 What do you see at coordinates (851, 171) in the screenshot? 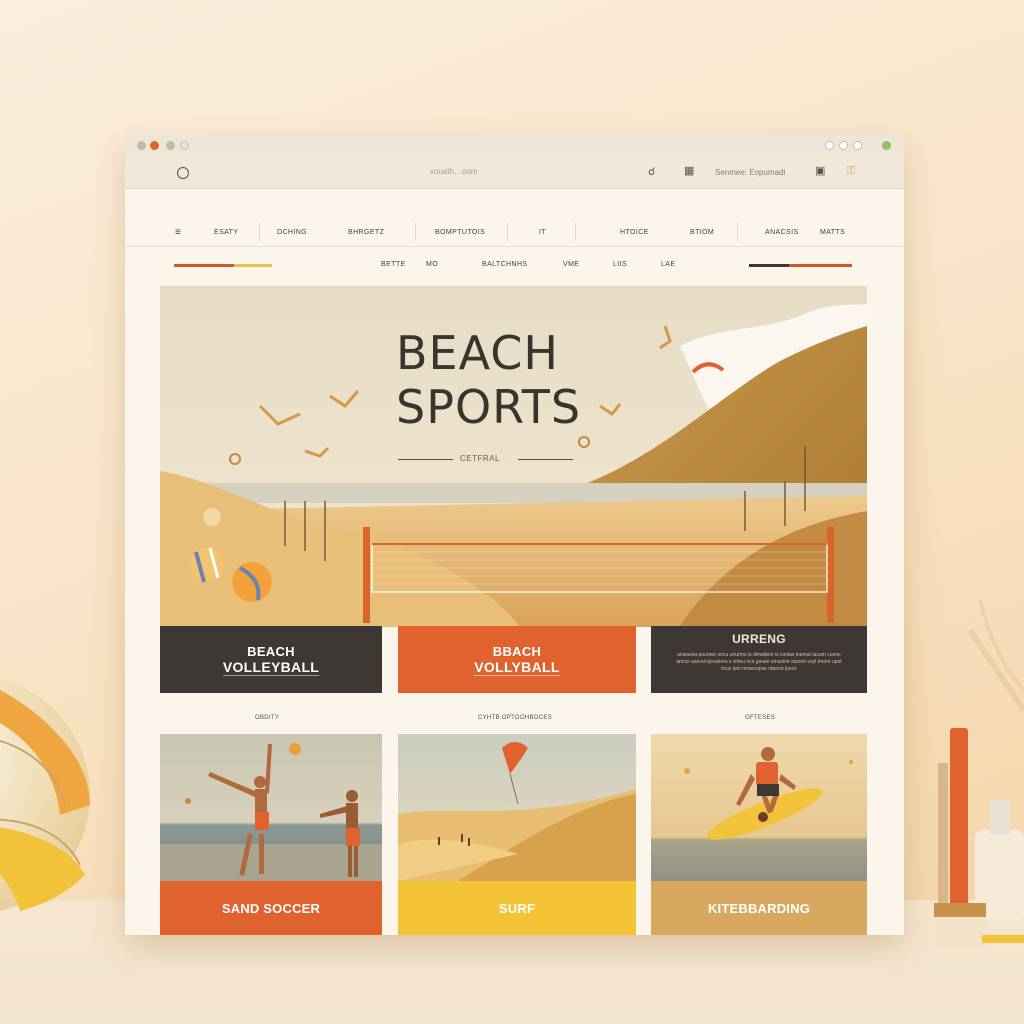
I see `key-icon: ⚿` at bounding box center [851, 171].